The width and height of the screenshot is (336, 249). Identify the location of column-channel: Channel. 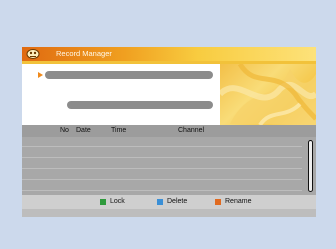
(191, 130).